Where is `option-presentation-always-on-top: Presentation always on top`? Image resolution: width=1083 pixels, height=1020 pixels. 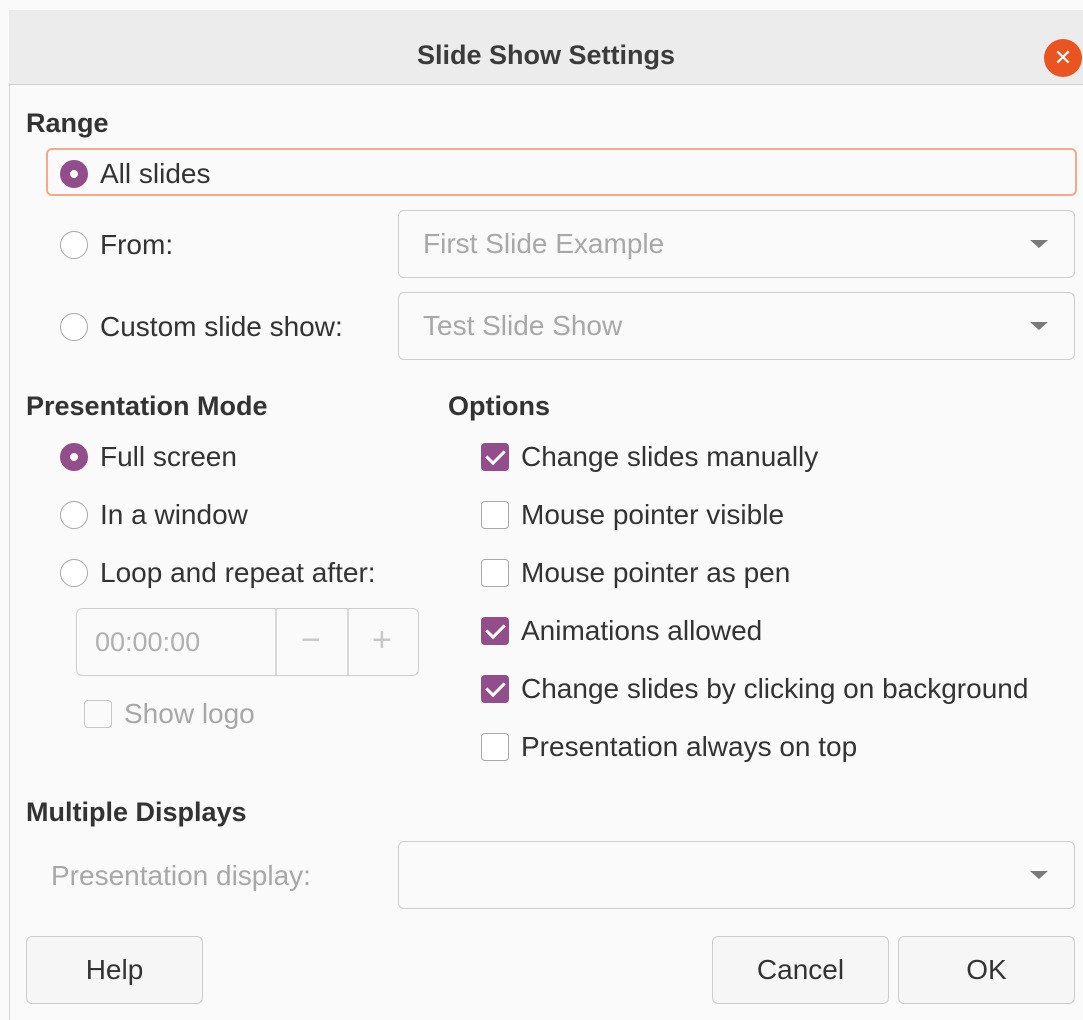
option-presentation-always-on-top: Presentation always on top is located at coordinates (669, 747).